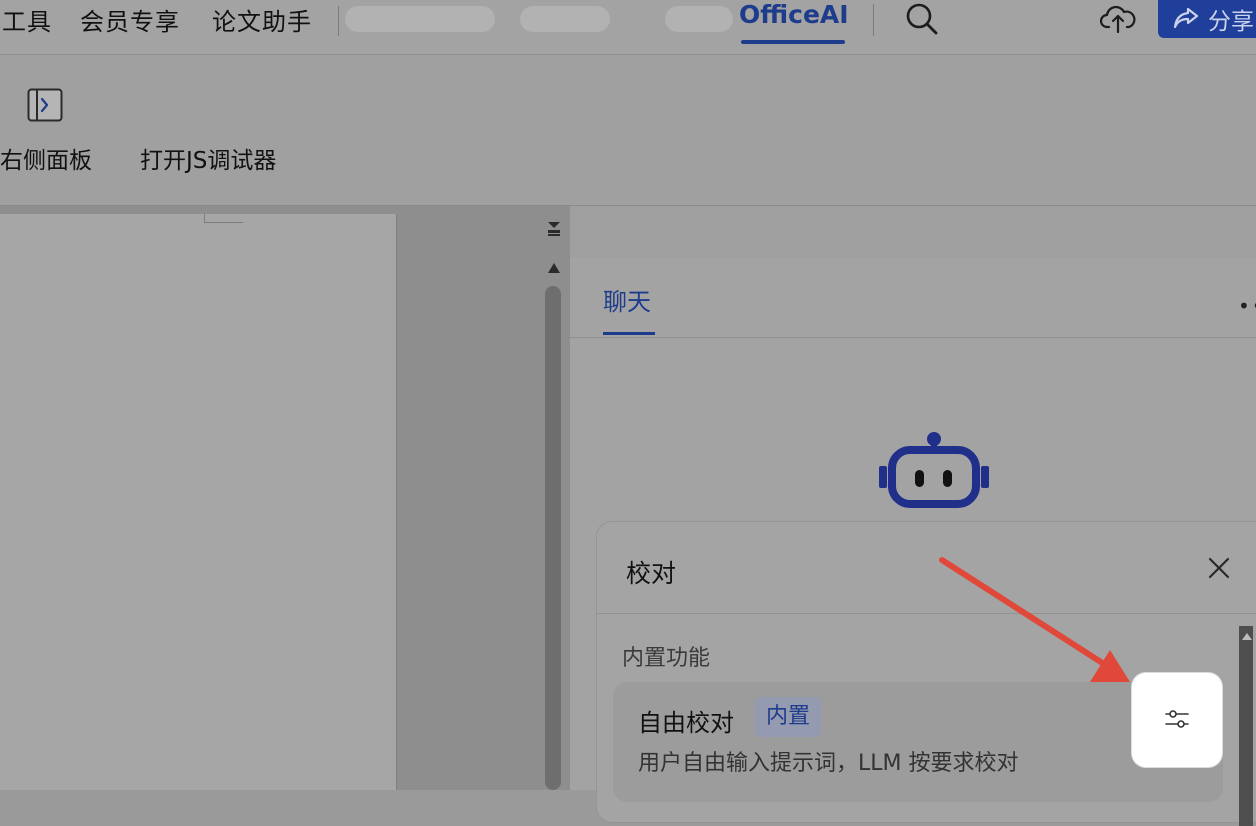 The image size is (1256, 826). I want to click on page-corner-mark, so click(223, 218).